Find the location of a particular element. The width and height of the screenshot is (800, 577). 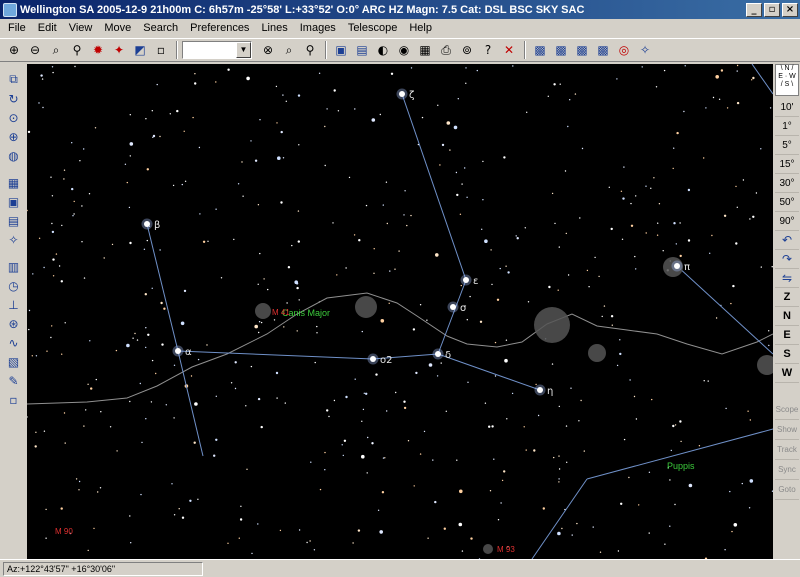

refresh-icon: ↻ is located at coordinates (14, 98).